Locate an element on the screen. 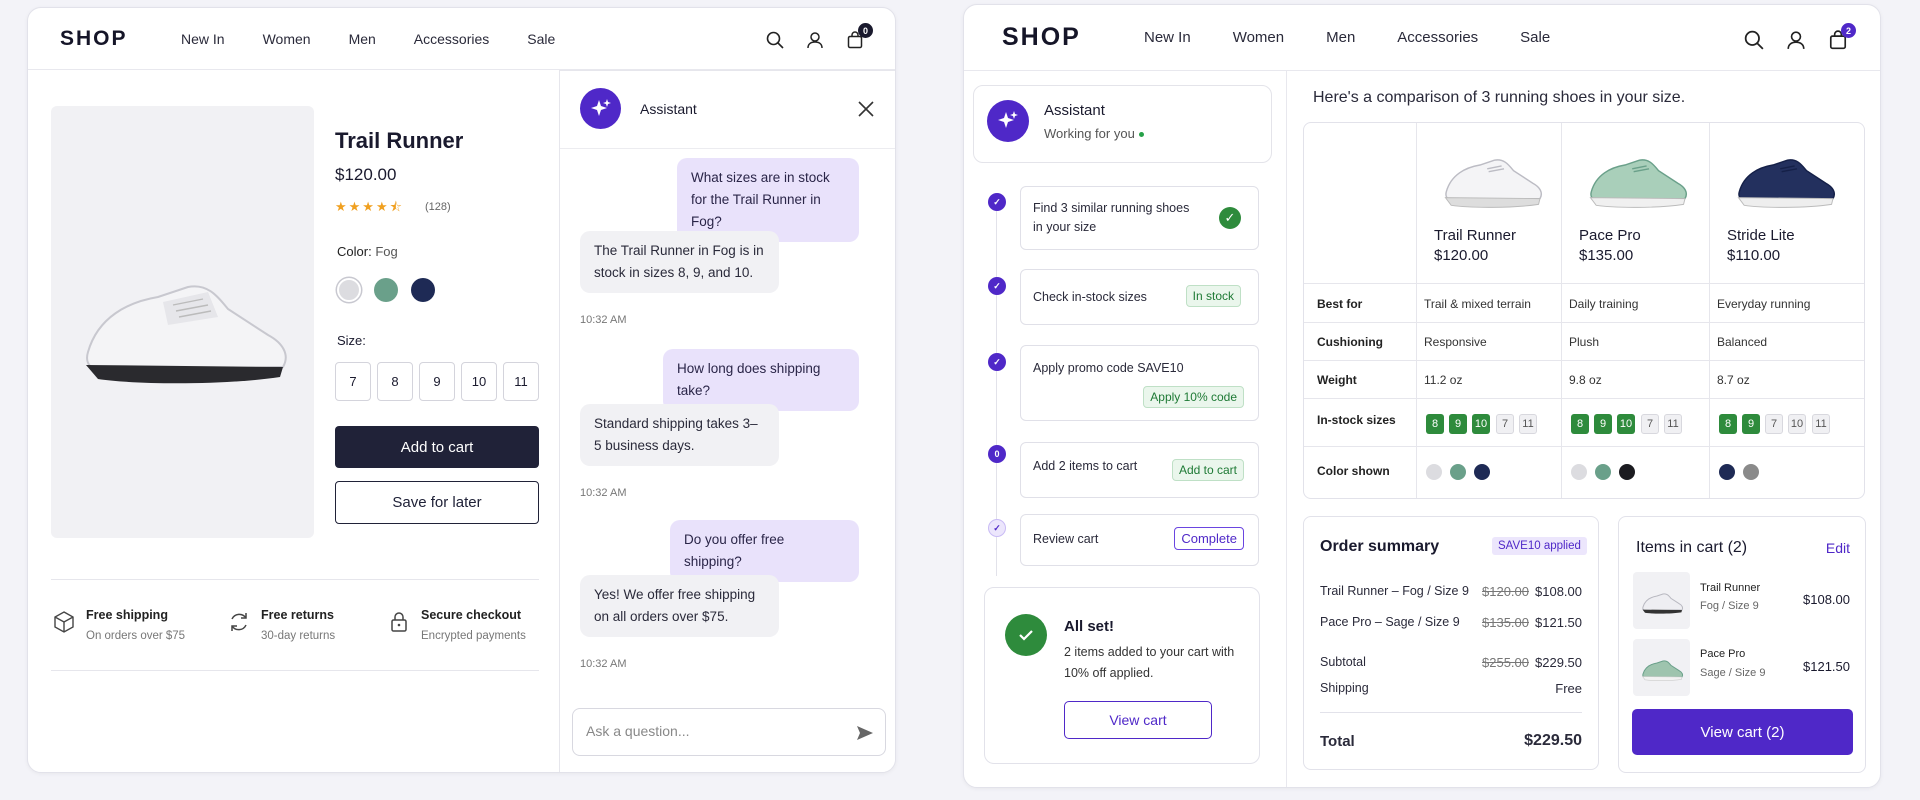 The height and width of the screenshot is (800, 1920). cart-count-badge: 2 is located at coordinates (1848, 30).